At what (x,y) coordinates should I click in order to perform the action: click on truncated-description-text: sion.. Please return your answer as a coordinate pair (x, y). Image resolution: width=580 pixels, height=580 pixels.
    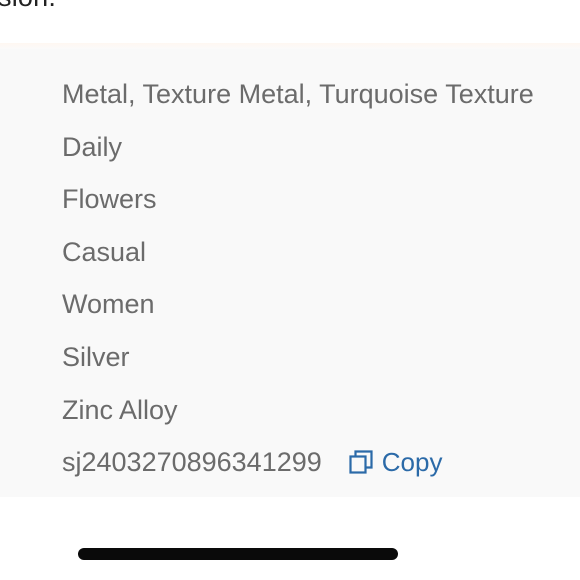
    Looking at the image, I should click on (28, 6).